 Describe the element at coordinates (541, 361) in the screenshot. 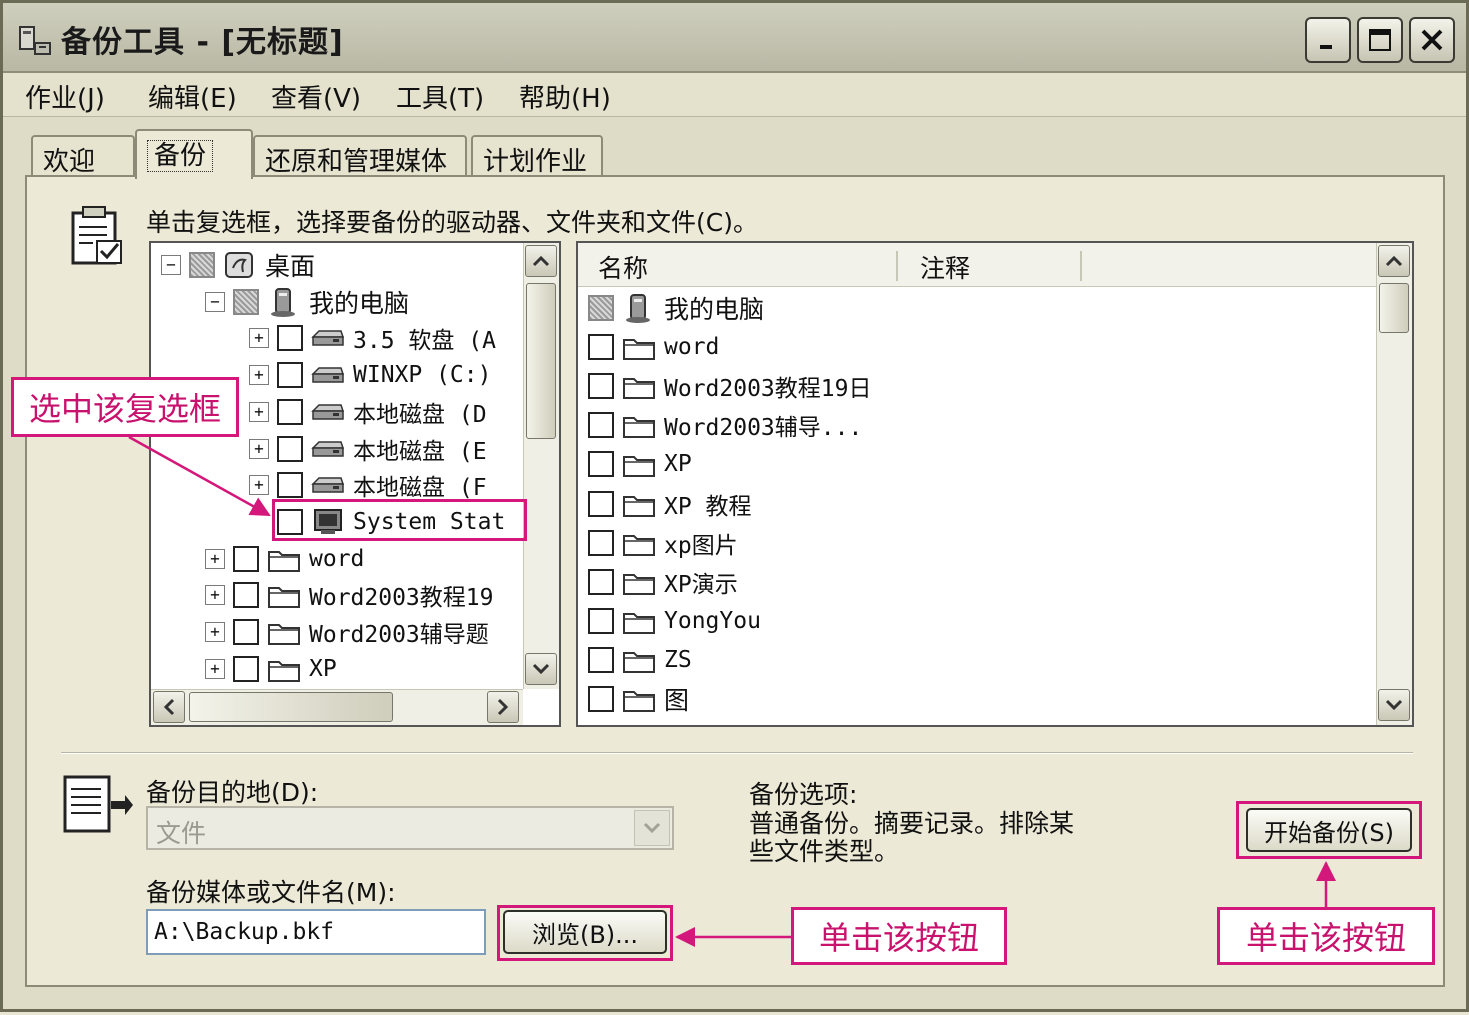

I see `tree-scroll-thumb` at that location.